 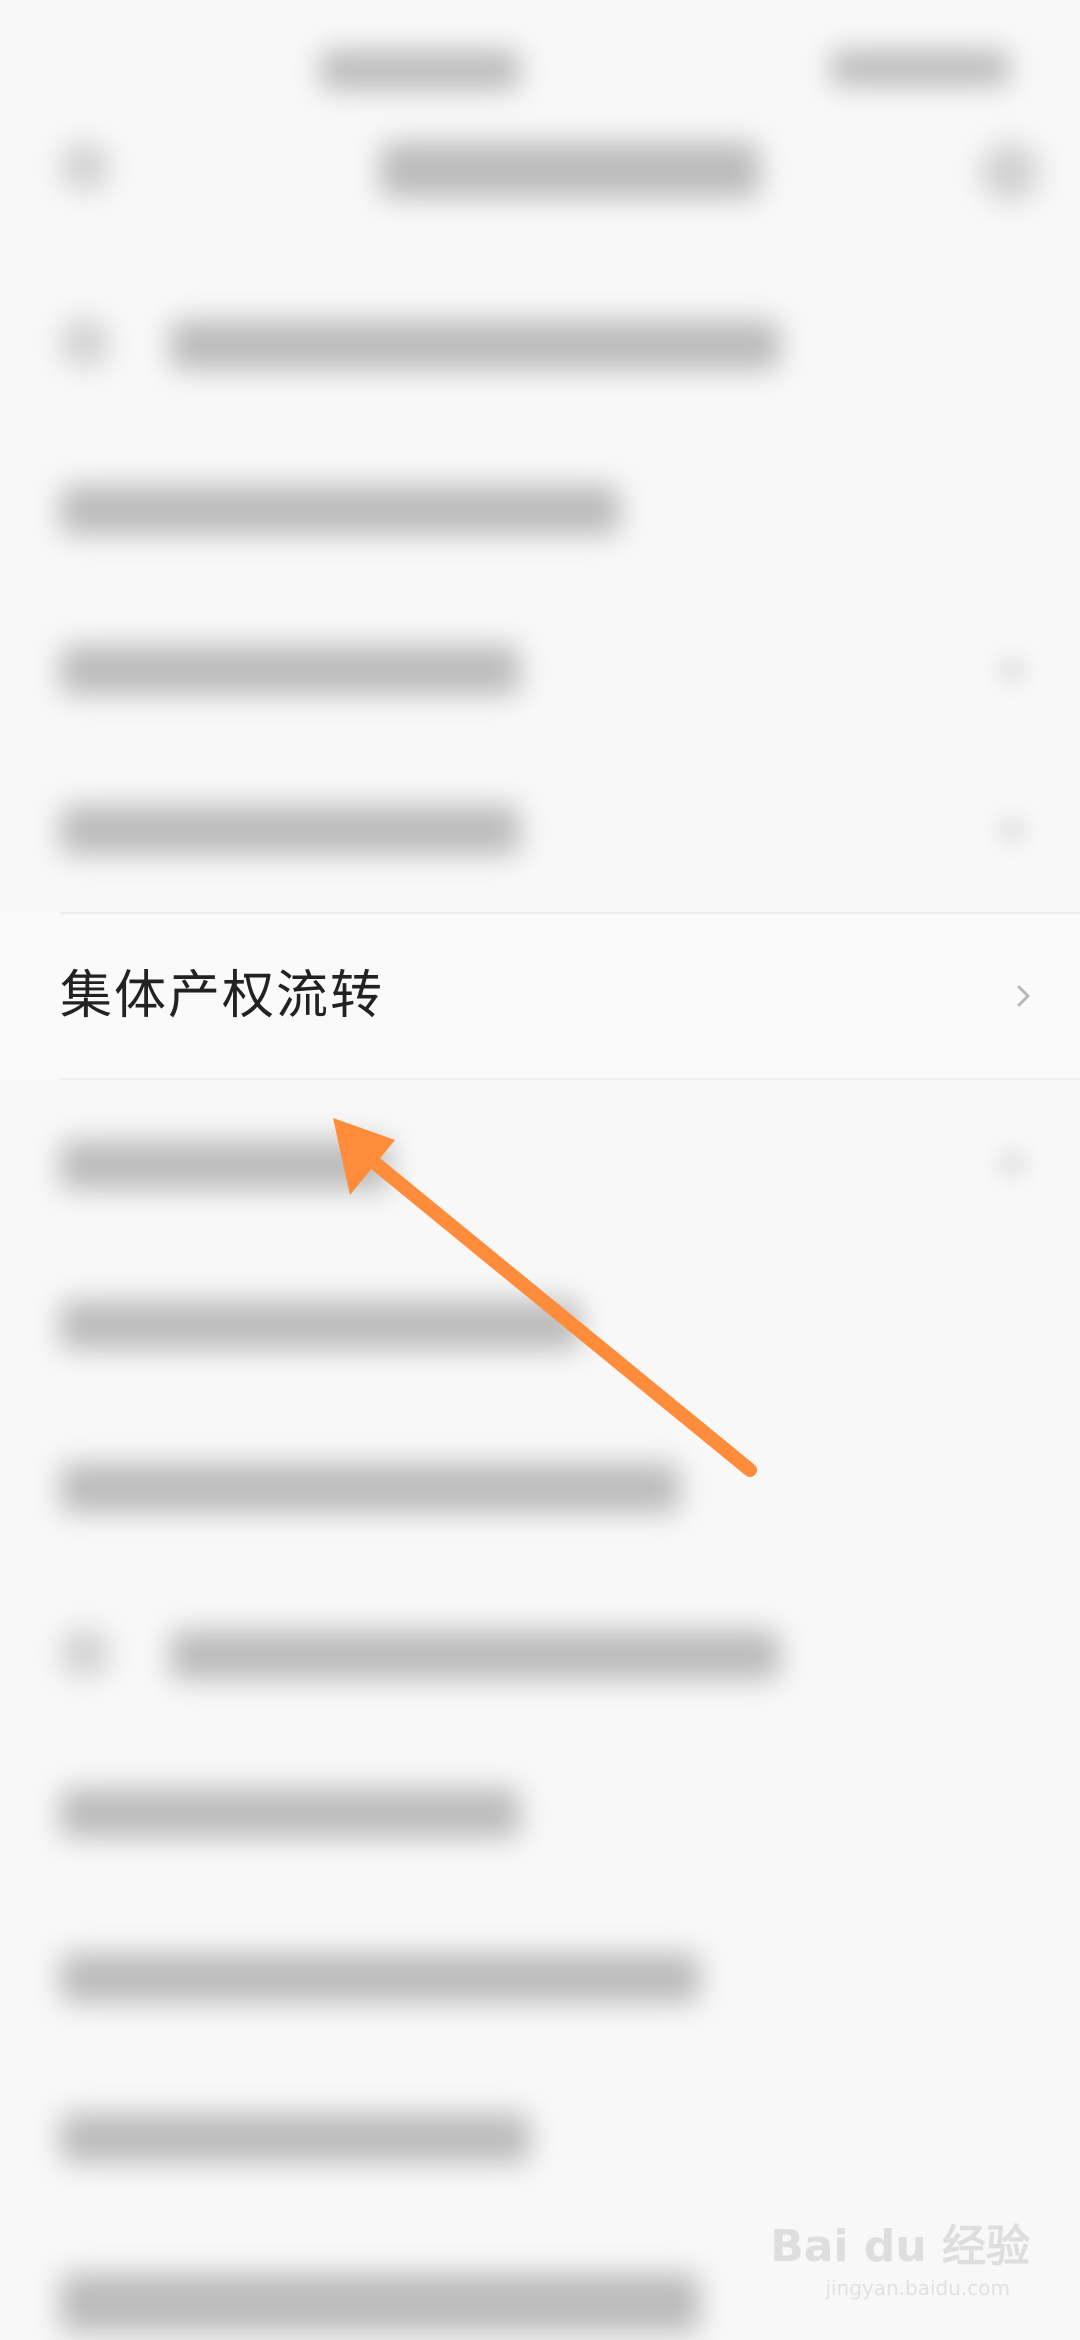 I want to click on back-icon, so click(x=85, y=167).